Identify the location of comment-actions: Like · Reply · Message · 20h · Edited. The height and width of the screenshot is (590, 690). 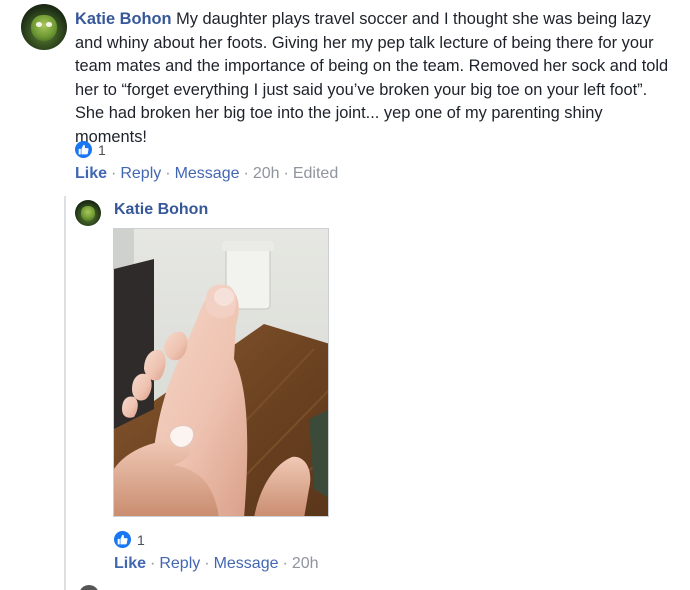
(206, 174).